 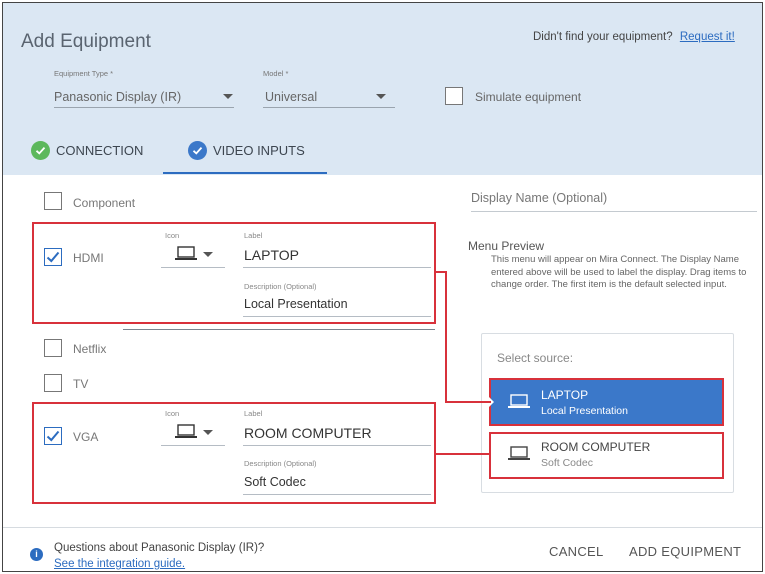 I want to click on hdmi-checkbox, so click(x=53, y=257).